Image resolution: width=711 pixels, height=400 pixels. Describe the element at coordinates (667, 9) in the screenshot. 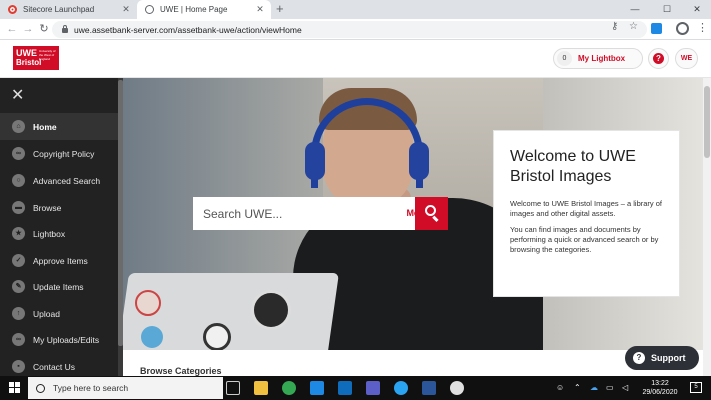

I see `maximize-icon: ☐` at that location.